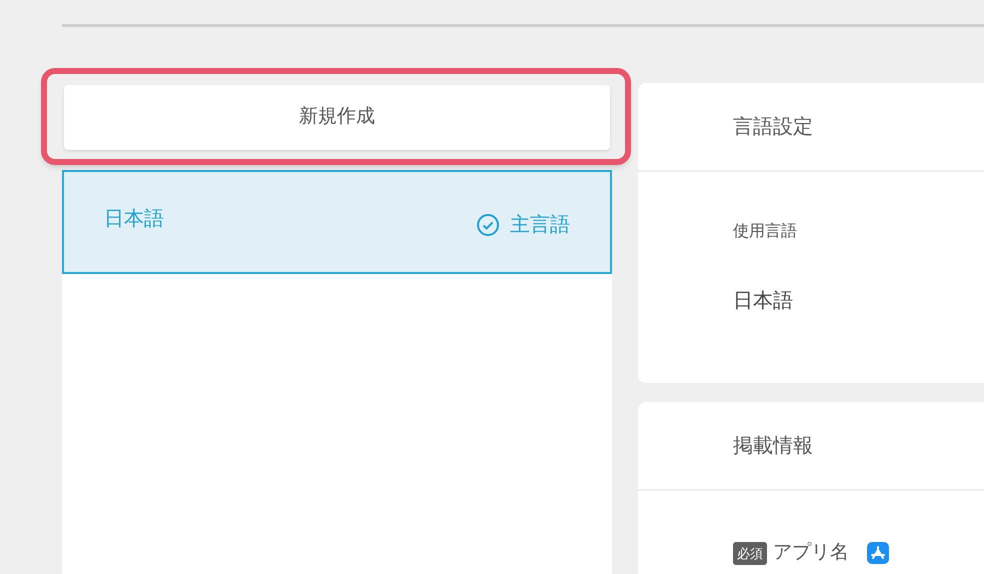 This screenshot has height=574, width=984. I want to click on panel-title: 掲載情報, so click(773, 446).